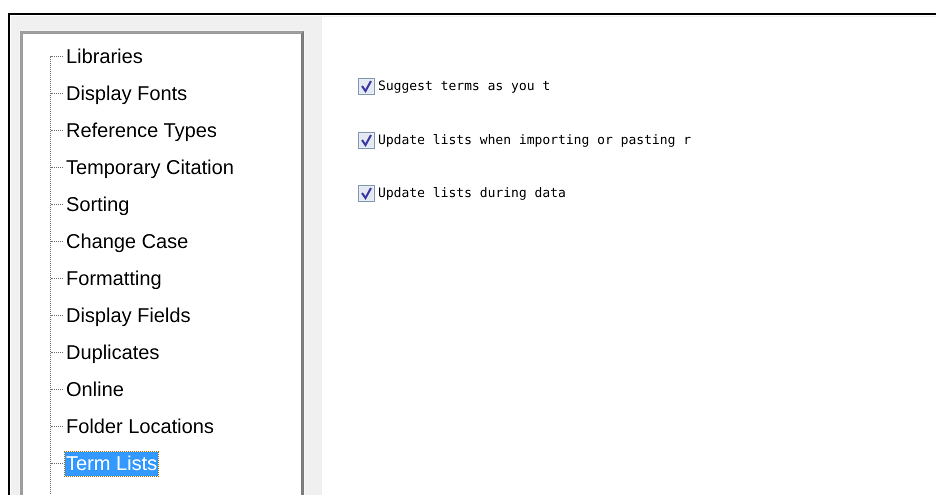  I want to click on tree-item: Display Fonts, so click(126, 94).